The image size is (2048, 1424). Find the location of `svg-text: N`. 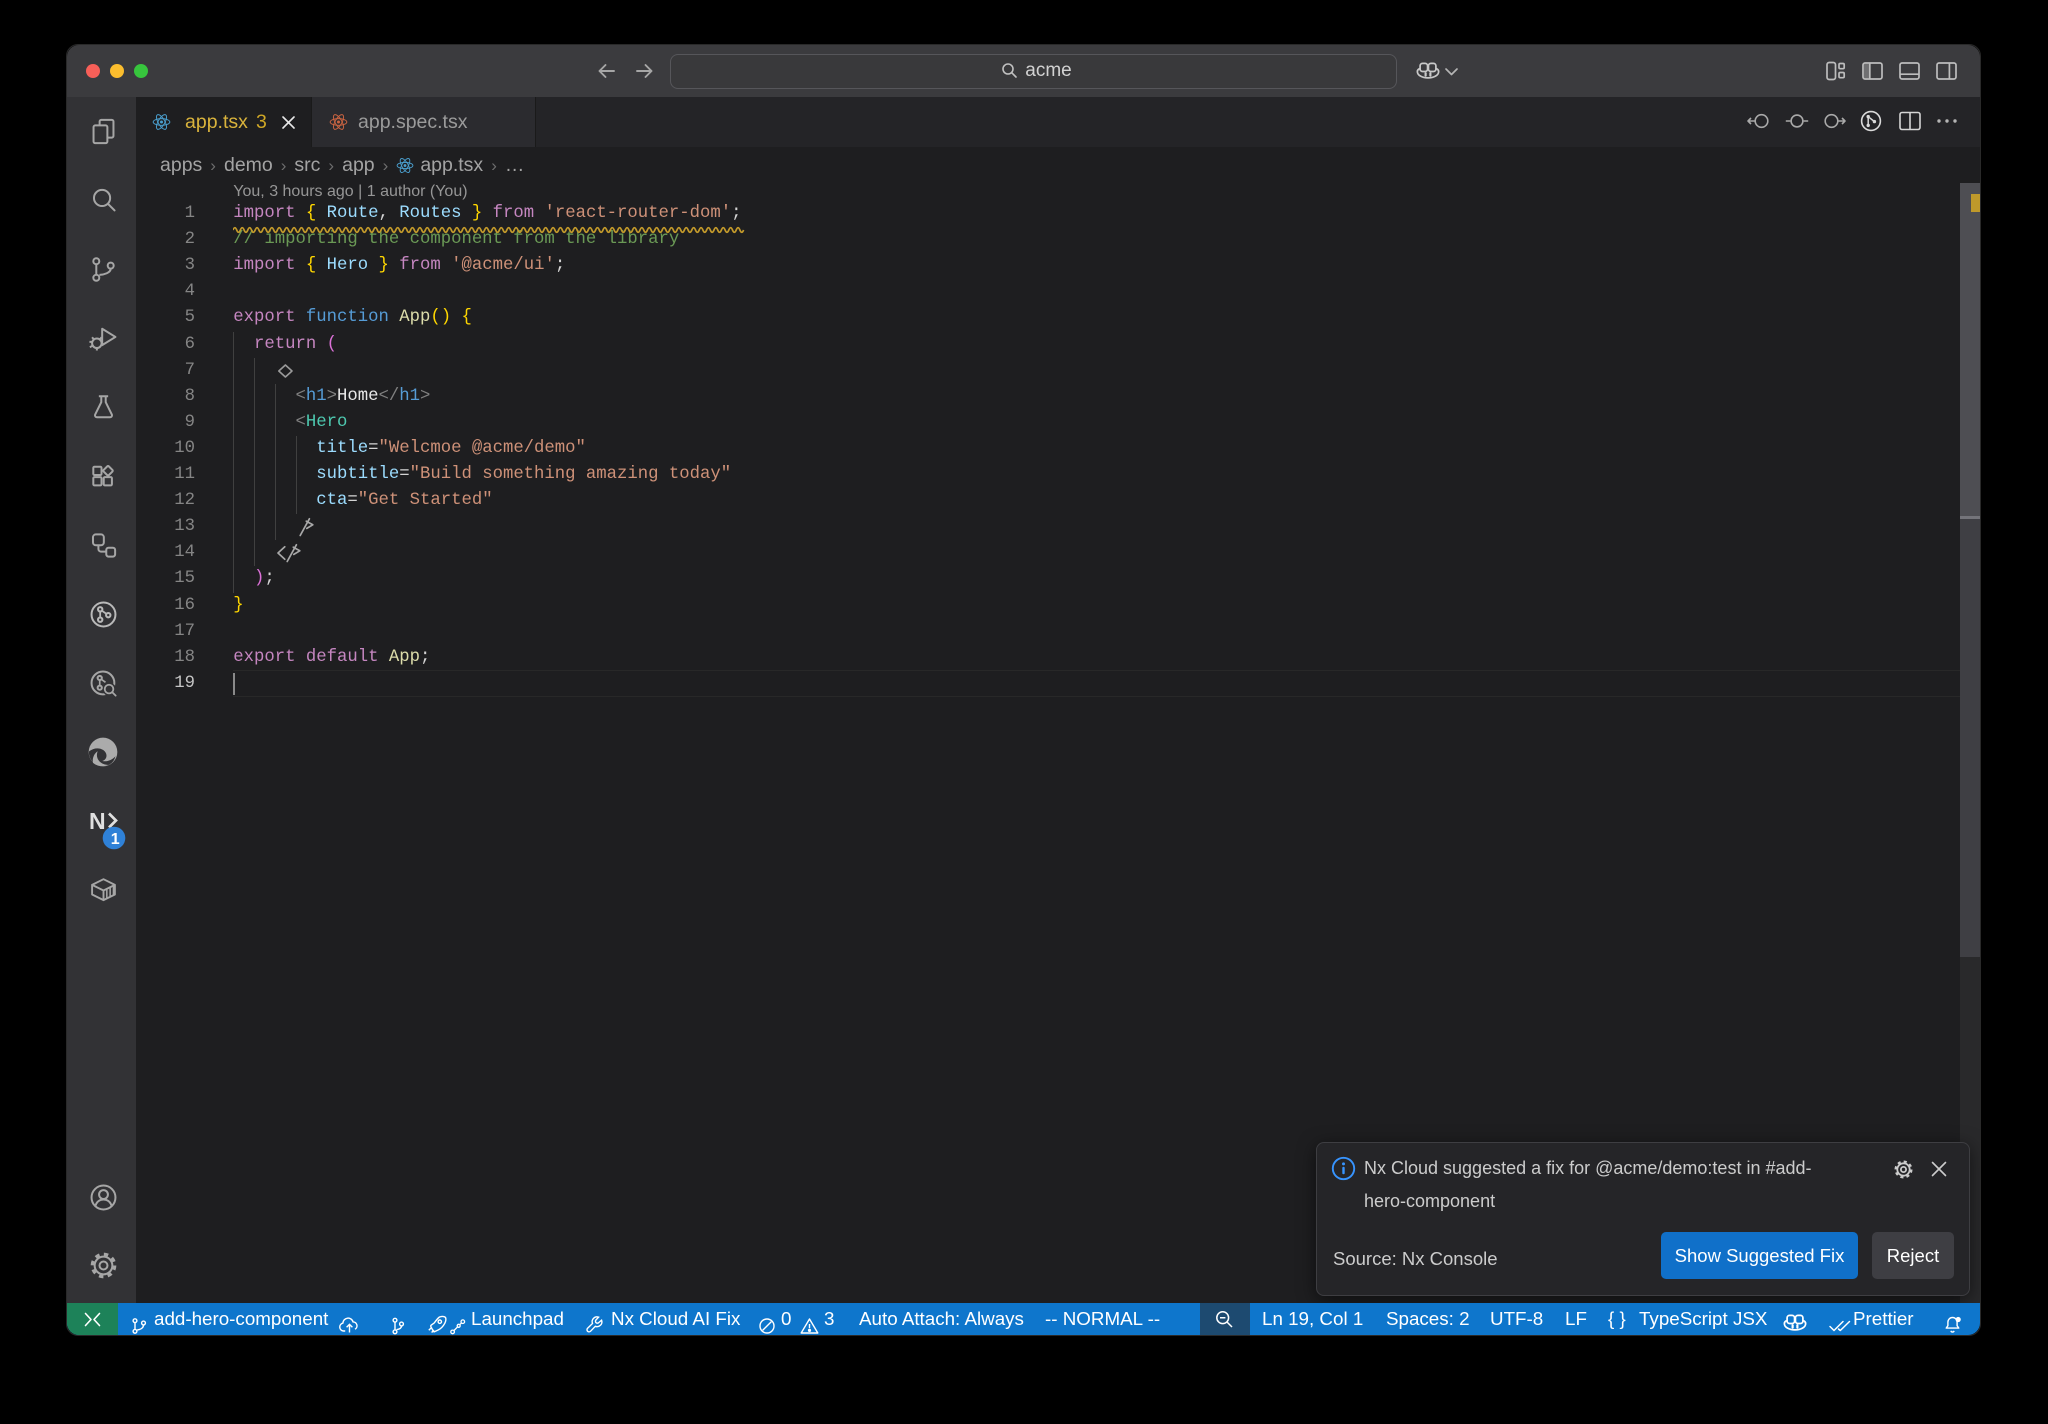

svg-text: N is located at coordinates (97, 821).